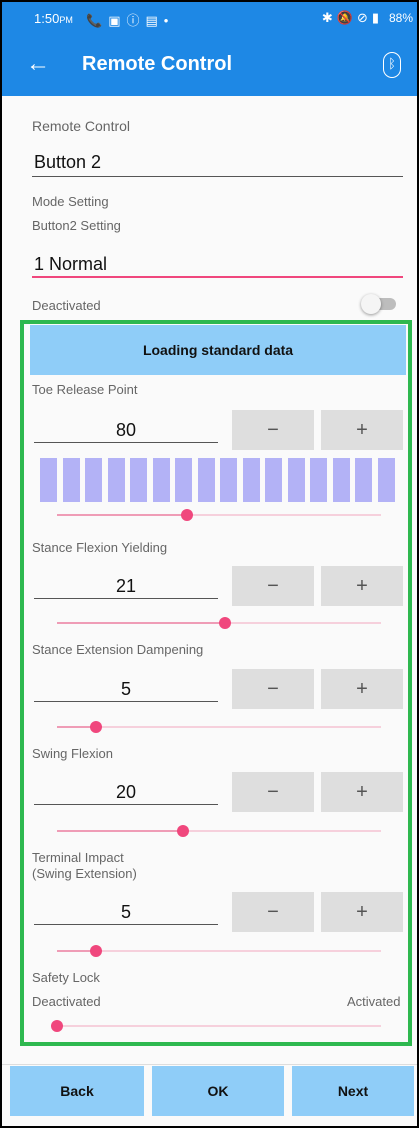  Describe the element at coordinates (118, 649) in the screenshot. I see `param-label-stance-ext: Stance Extension Dampening` at that location.